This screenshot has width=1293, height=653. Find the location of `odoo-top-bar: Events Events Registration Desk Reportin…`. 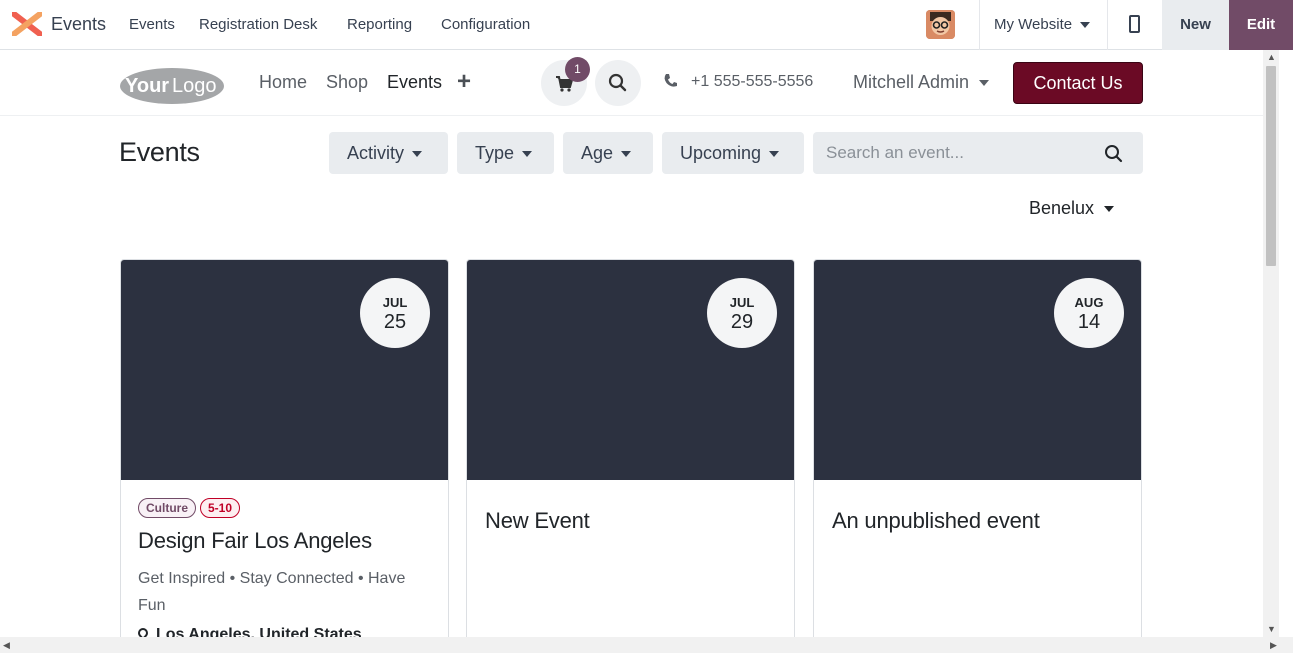

odoo-top-bar: Events Events Registration Desk Reportin… is located at coordinates (646, 25).